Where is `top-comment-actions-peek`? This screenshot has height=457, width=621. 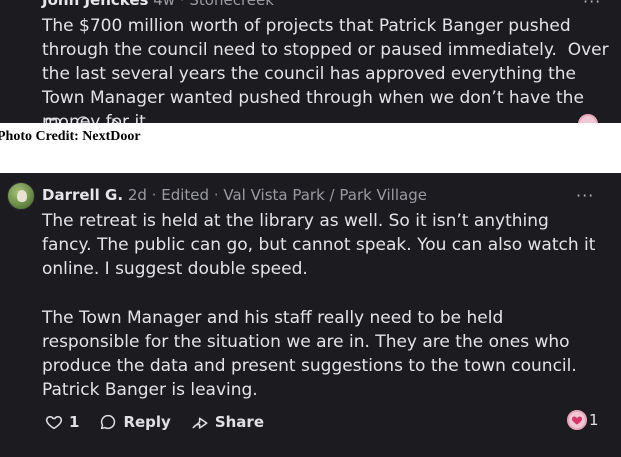
top-comment-actions-peek is located at coordinates (83, 119).